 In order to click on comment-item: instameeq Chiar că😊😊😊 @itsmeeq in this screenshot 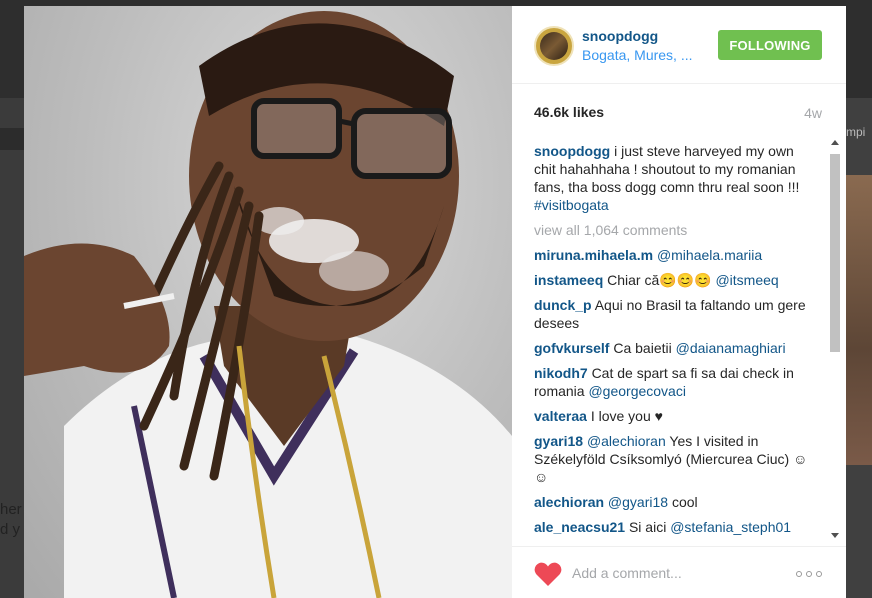, I will do `click(676, 280)`.